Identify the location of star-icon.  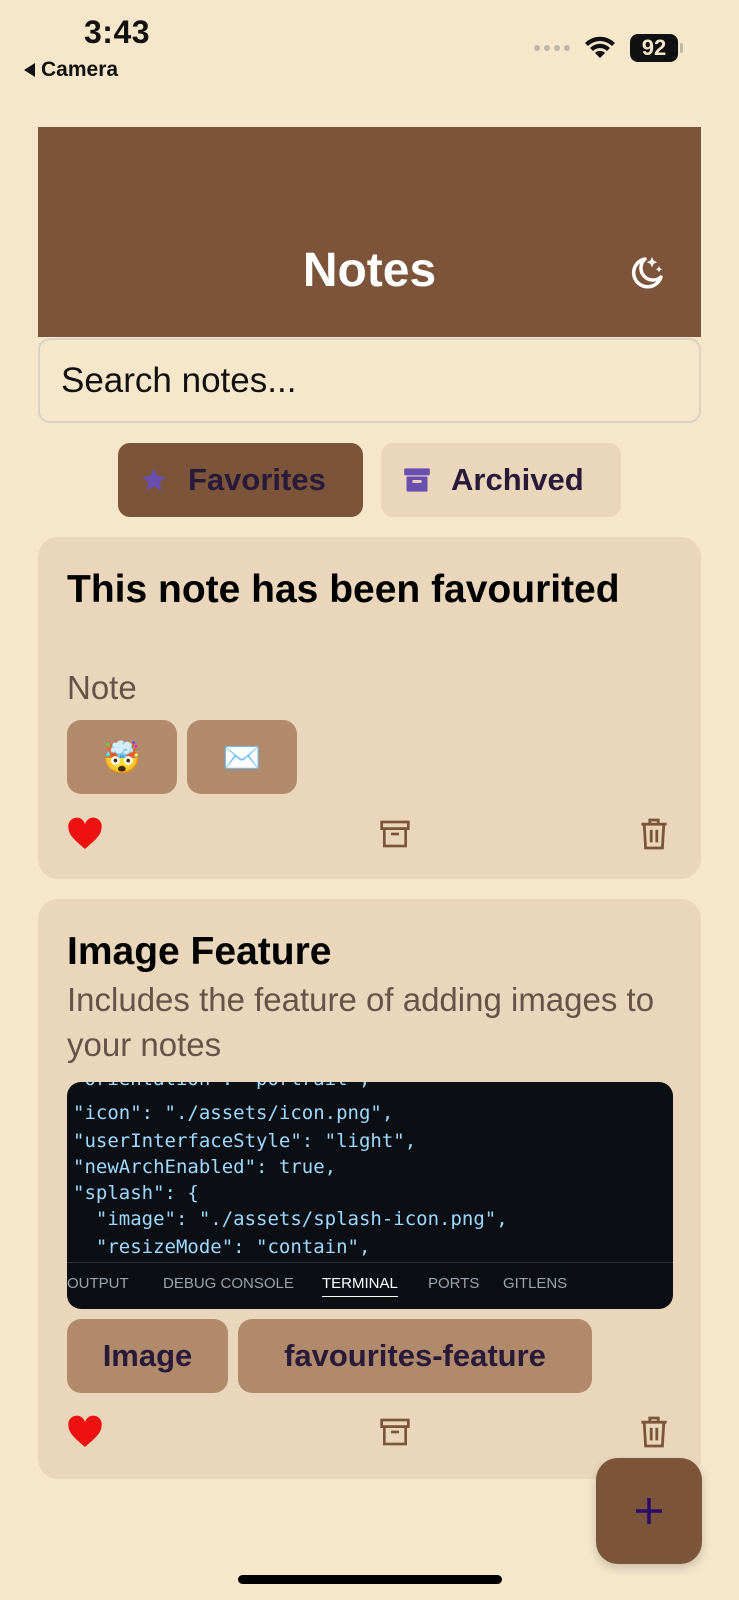
(154, 479).